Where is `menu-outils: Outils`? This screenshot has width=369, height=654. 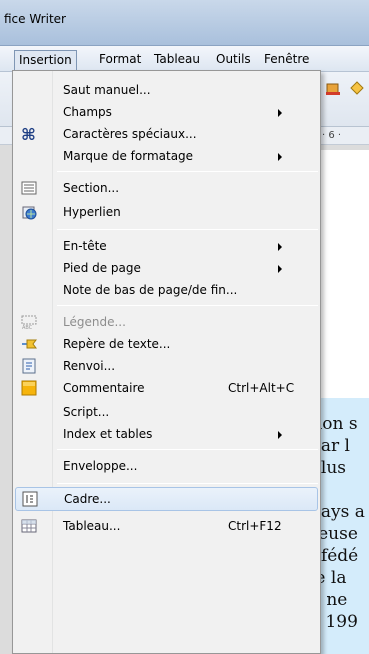
menu-outils: Outils is located at coordinates (233, 60).